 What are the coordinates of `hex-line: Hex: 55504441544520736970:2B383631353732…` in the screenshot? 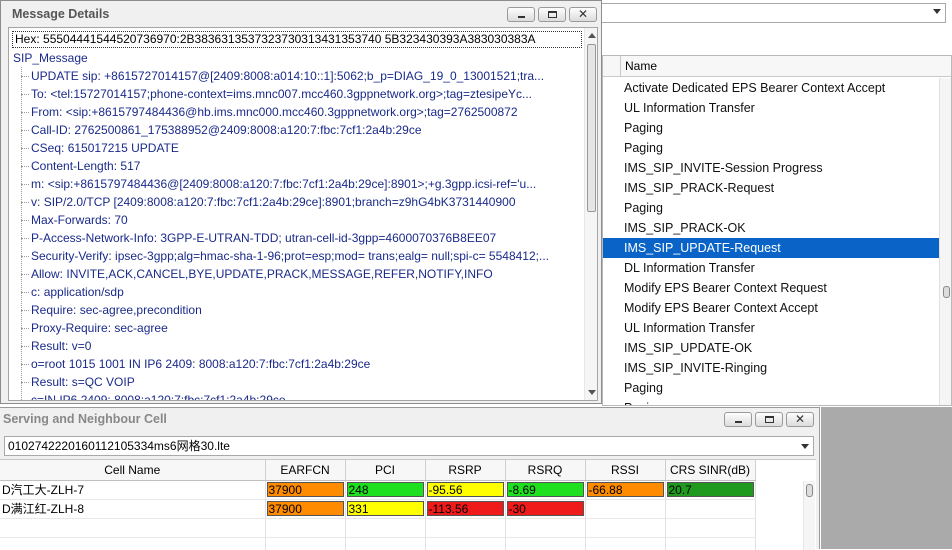 It's located at (297, 39).